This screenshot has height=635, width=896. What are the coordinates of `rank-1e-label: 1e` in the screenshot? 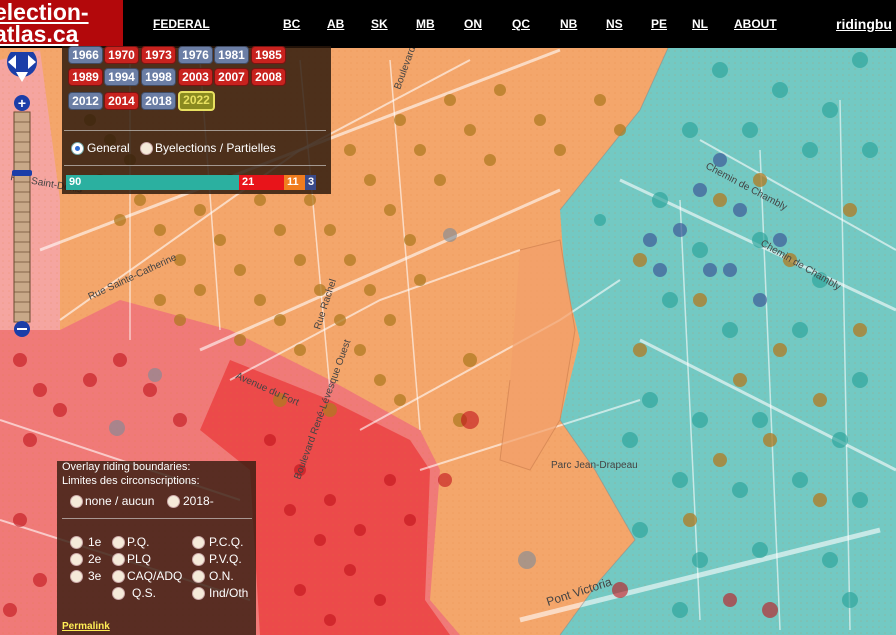 It's located at (95, 542).